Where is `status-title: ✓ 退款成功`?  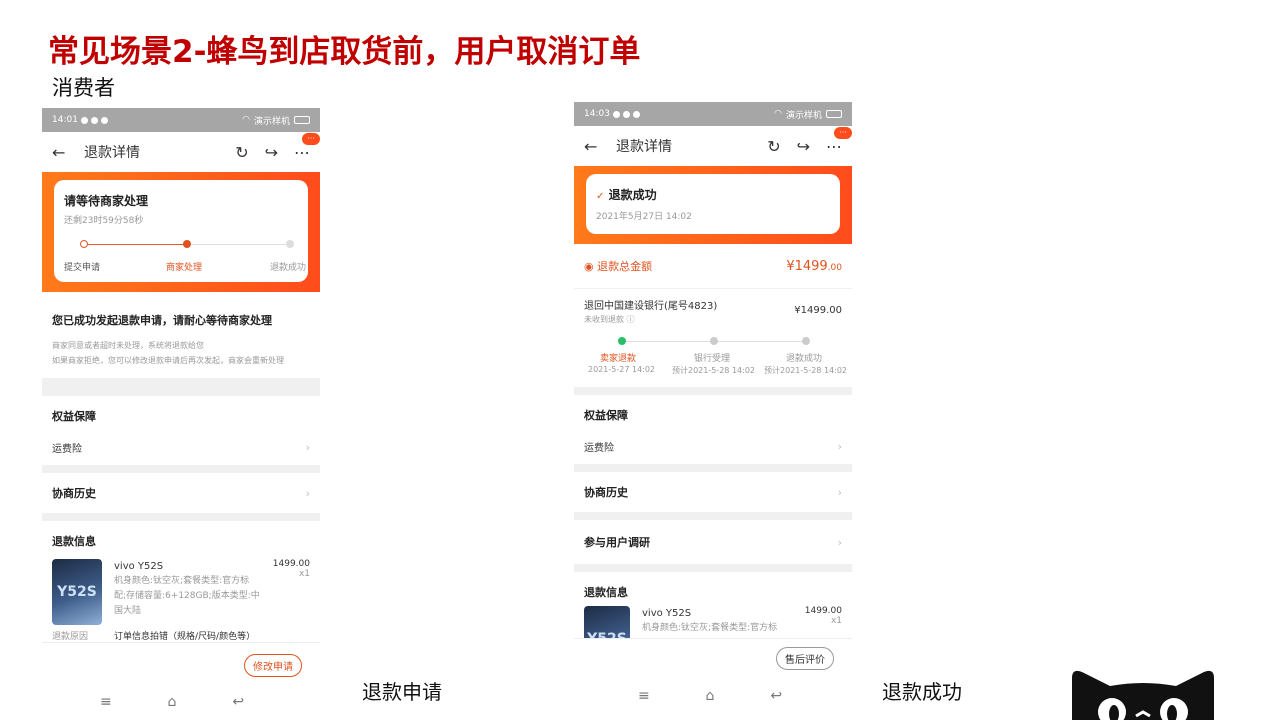
status-title: ✓ 退款成功 is located at coordinates (713, 194).